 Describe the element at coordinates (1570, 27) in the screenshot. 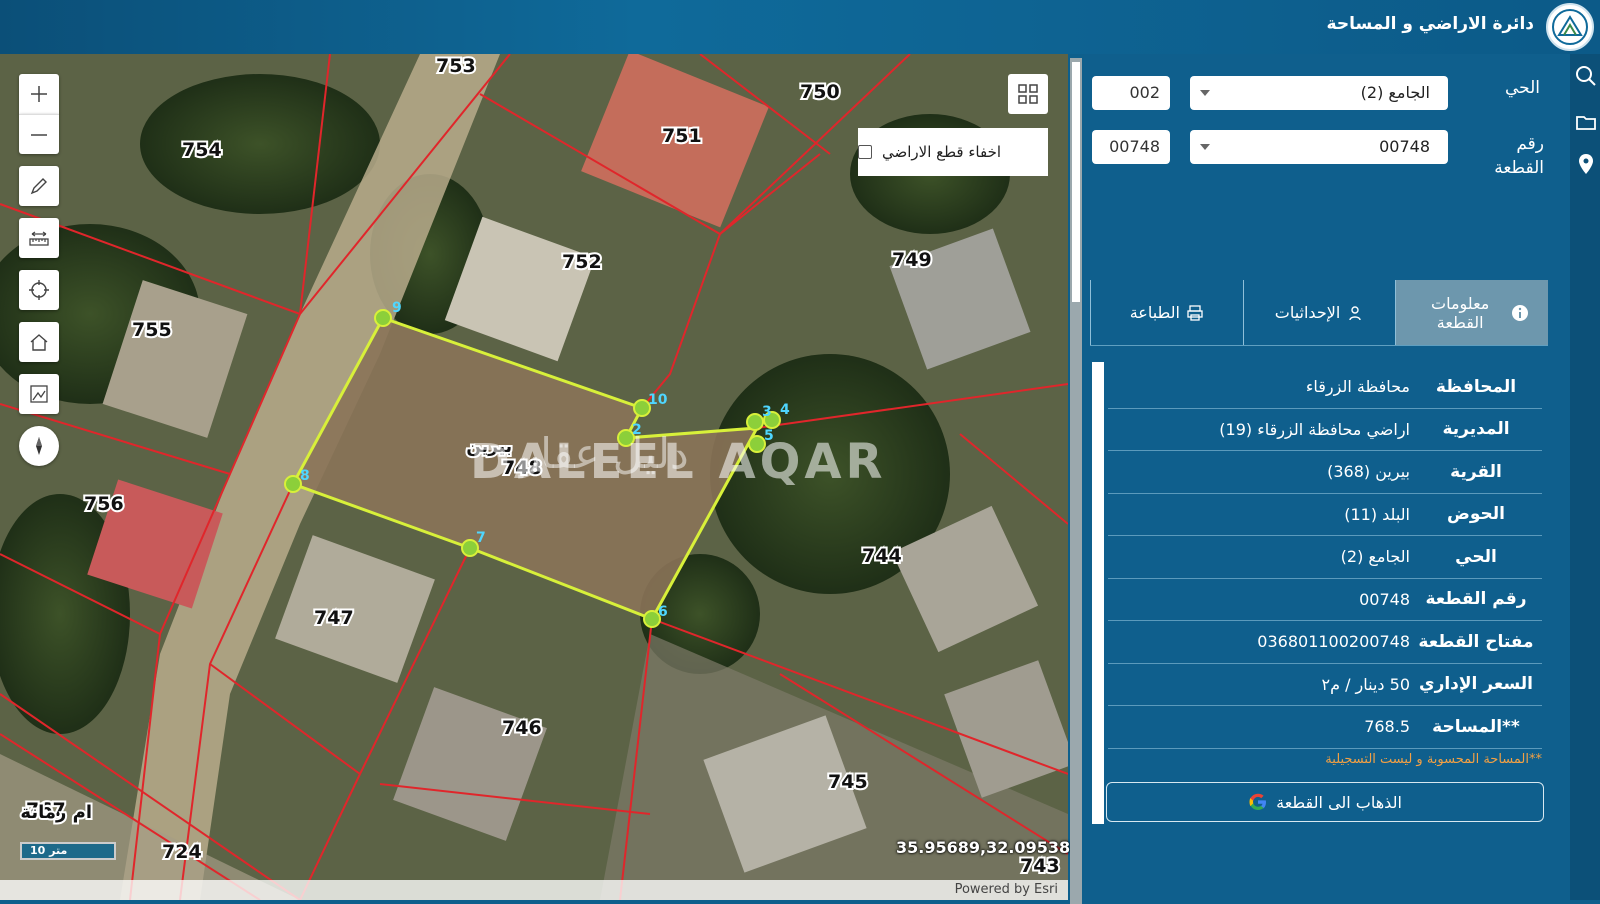

I see `lands-department-logo-icon` at that location.